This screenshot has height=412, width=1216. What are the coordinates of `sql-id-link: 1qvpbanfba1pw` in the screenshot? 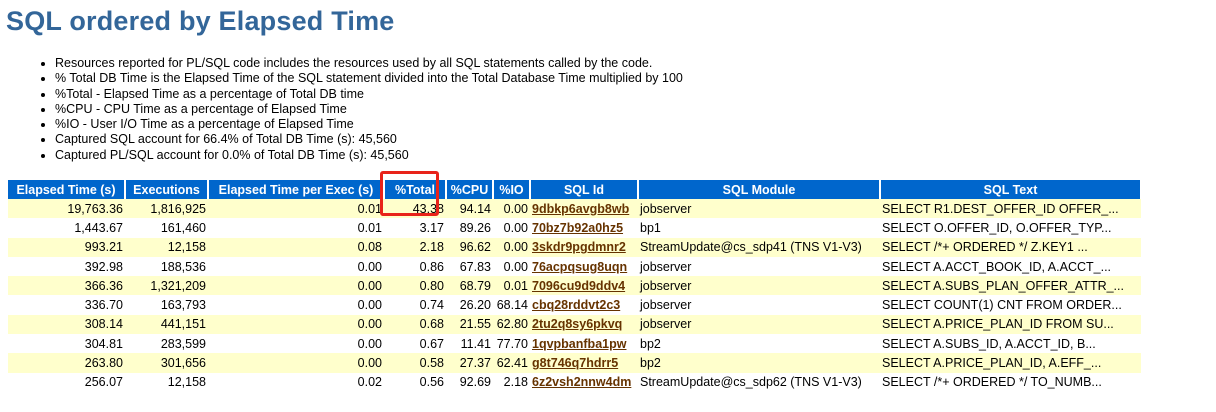 It's located at (579, 344).